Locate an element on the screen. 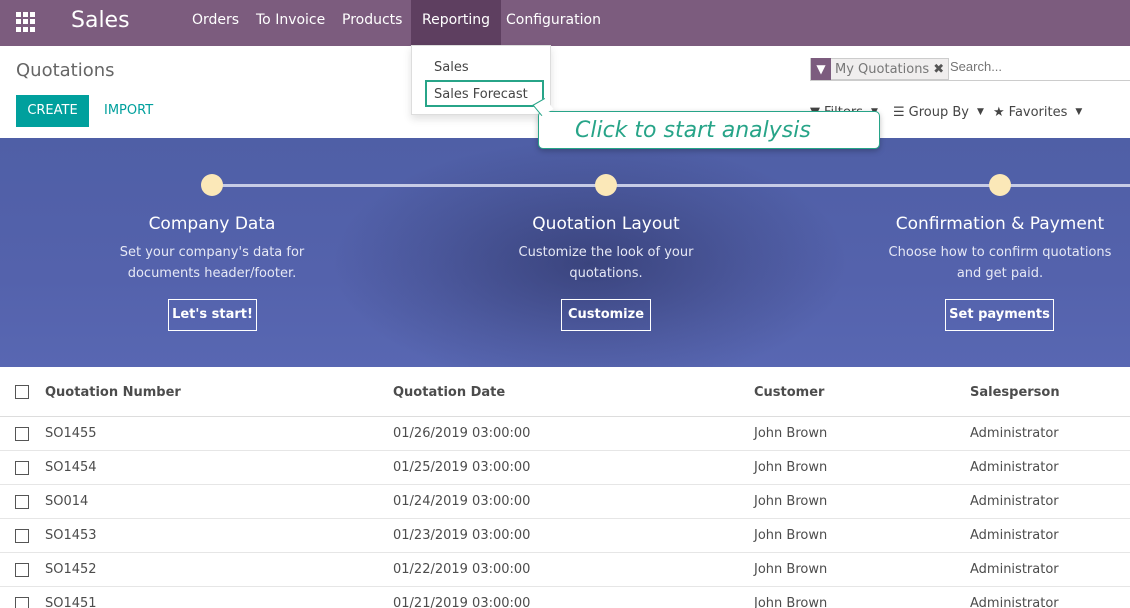 Image resolution: width=1130 pixels, height=608 pixels. cell-number: SO1455 is located at coordinates (71, 433).